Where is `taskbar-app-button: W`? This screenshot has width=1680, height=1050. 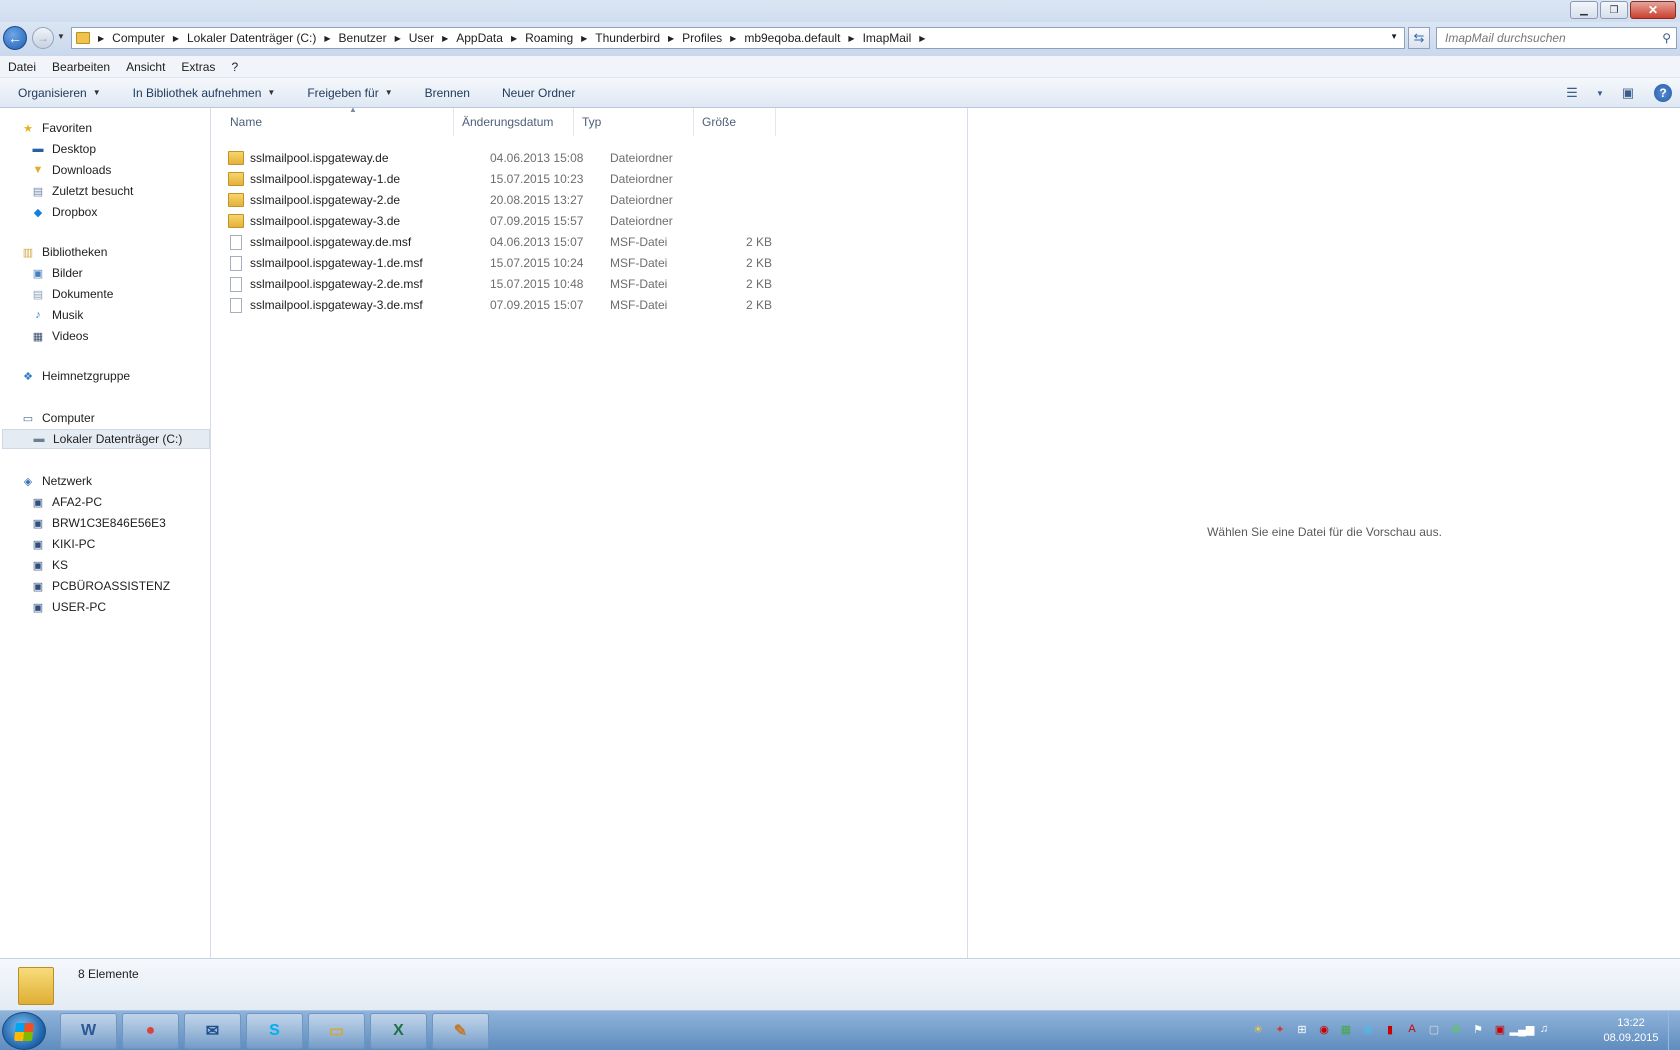 taskbar-app-button: W is located at coordinates (88, 1031).